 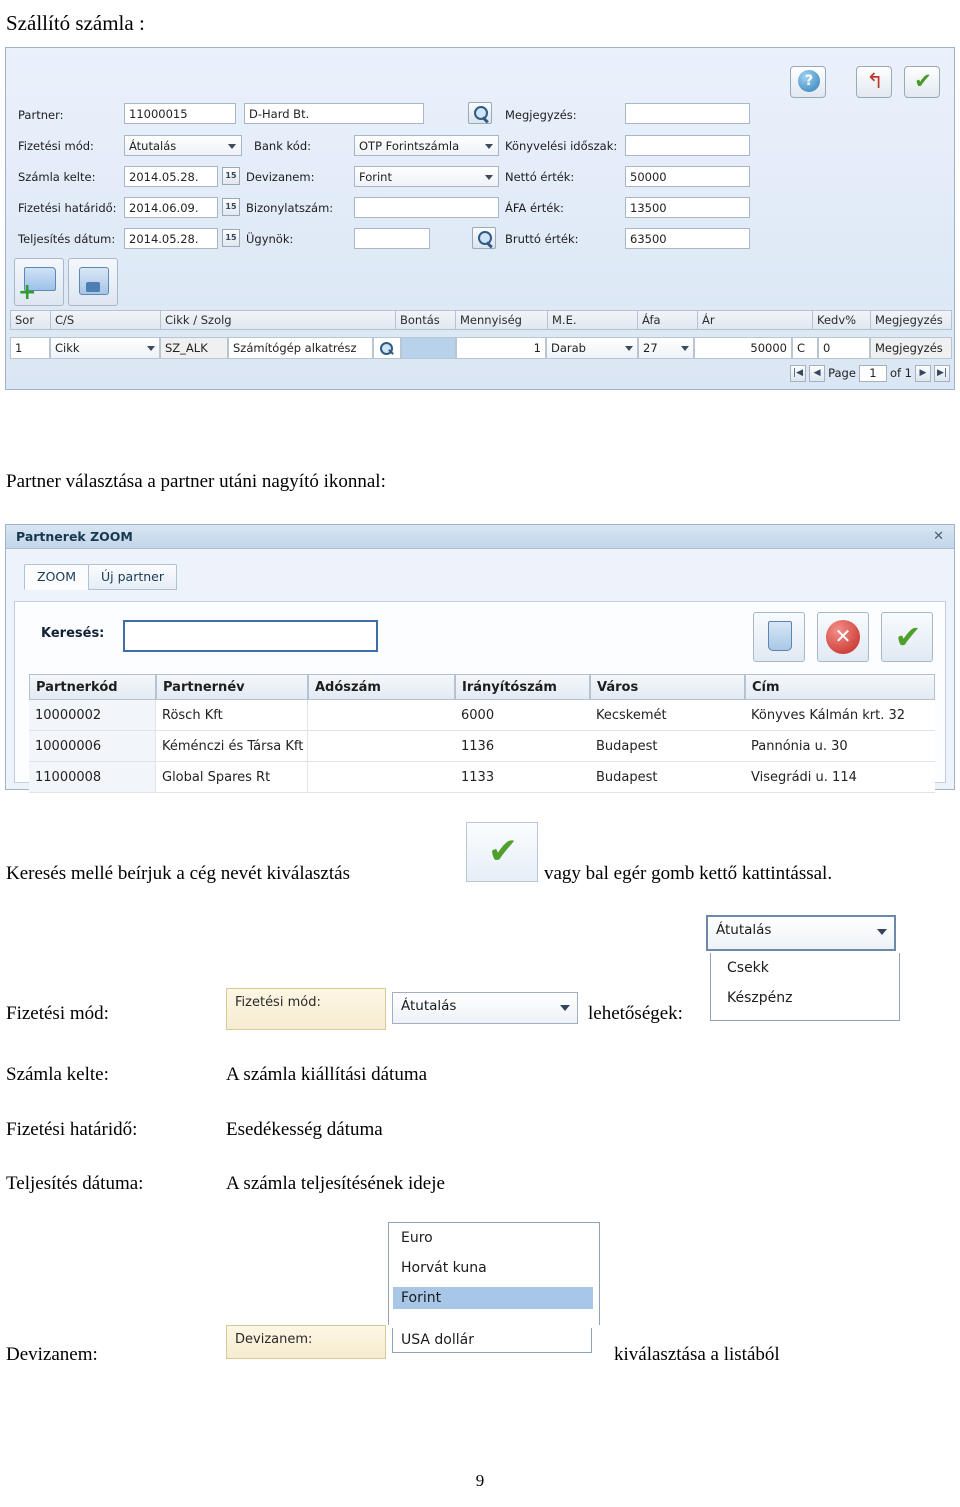 I want to click on close-icon: ✕, so click(x=938, y=536).